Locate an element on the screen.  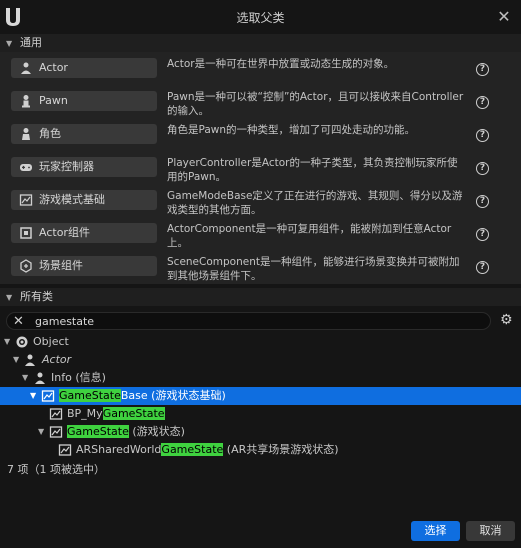
common-row-character: 角色 角色是Pawn的一种类型，增加了可四处走动的功能。 ? is located at coordinates (260, 136).